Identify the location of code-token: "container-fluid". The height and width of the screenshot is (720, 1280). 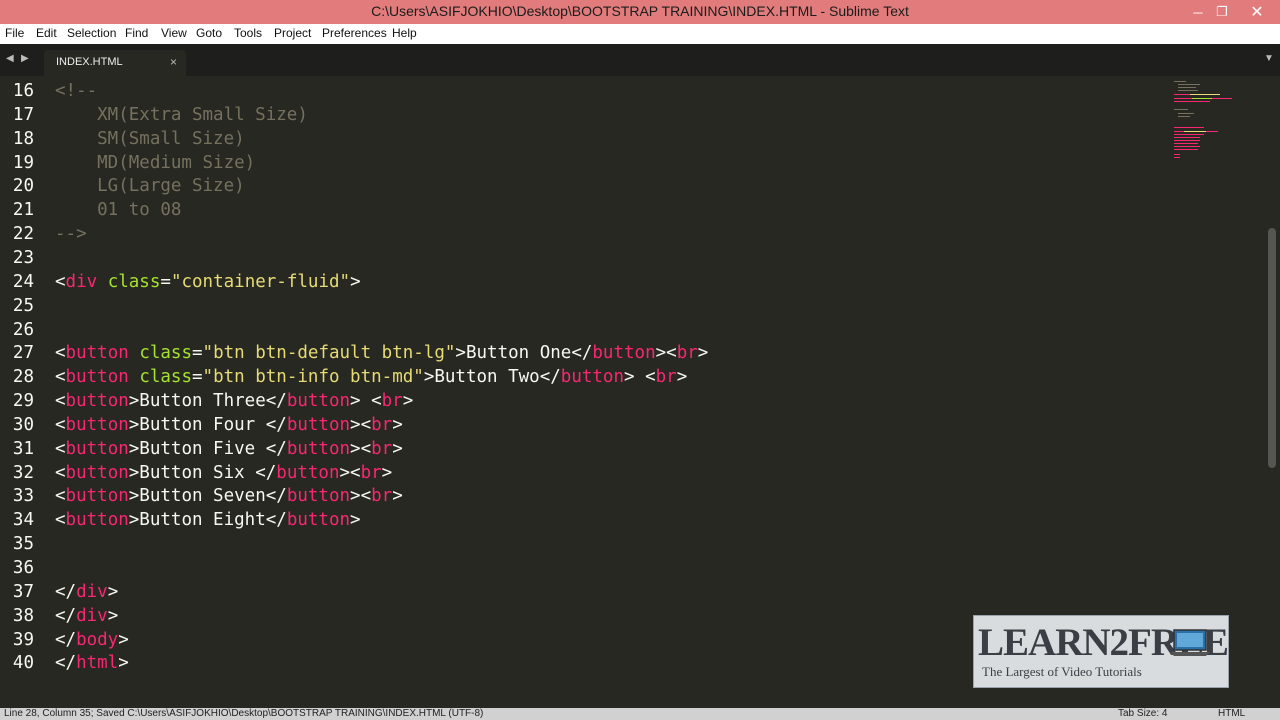
(260, 281).